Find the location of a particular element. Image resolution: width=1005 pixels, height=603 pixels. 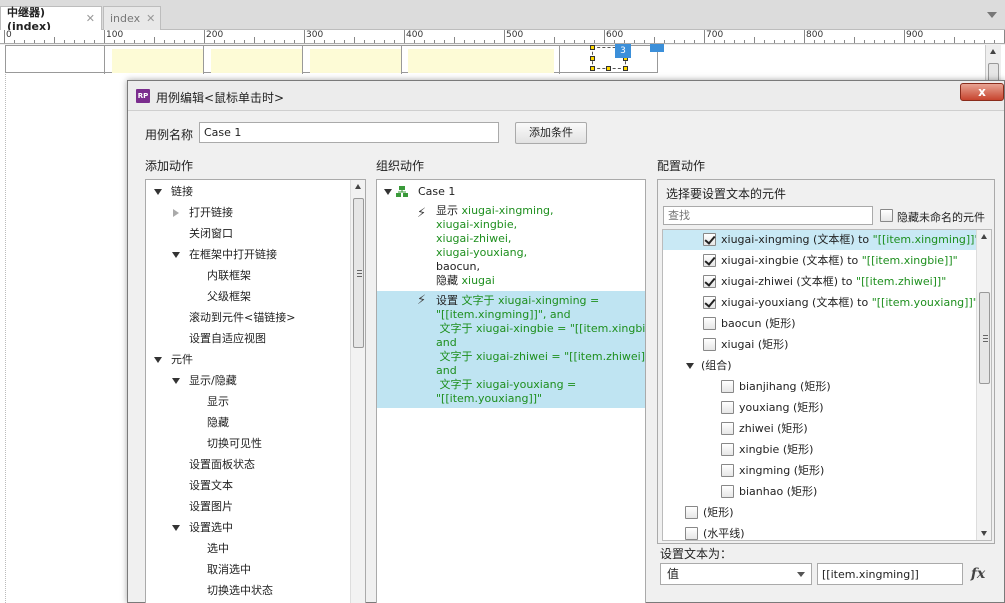

tab-menu-chevron-icon is located at coordinates (992, 15).